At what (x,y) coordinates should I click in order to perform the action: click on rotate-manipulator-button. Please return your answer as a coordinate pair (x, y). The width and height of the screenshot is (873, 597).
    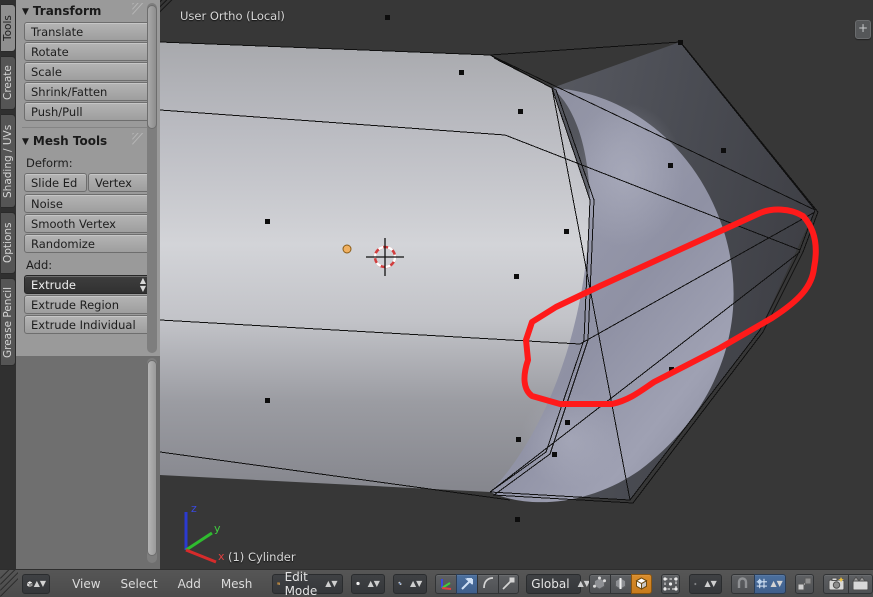
    Looking at the image, I should click on (488, 583).